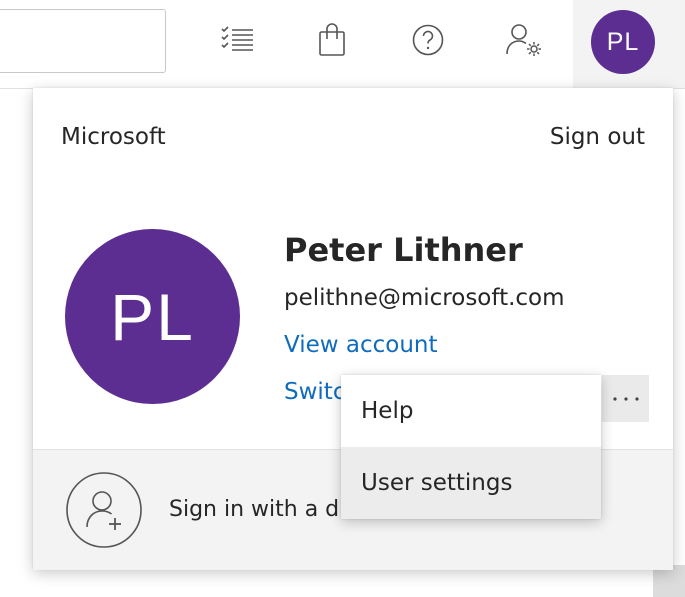 The height and width of the screenshot is (597, 685). What do you see at coordinates (113, 137) in the screenshot?
I see `organization-name: Microsoft` at bounding box center [113, 137].